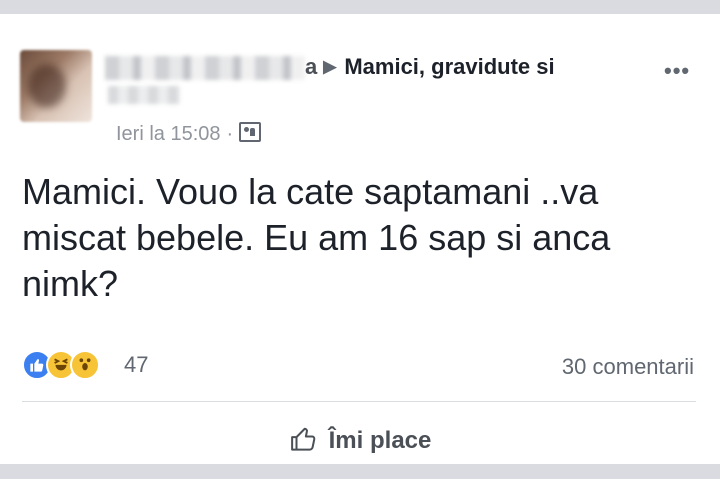 The image size is (720, 479). What do you see at coordinates (628, 367) in the screenshot?
I see `comment-count-link: 30 comentarii` at bounding box center [628, 367].